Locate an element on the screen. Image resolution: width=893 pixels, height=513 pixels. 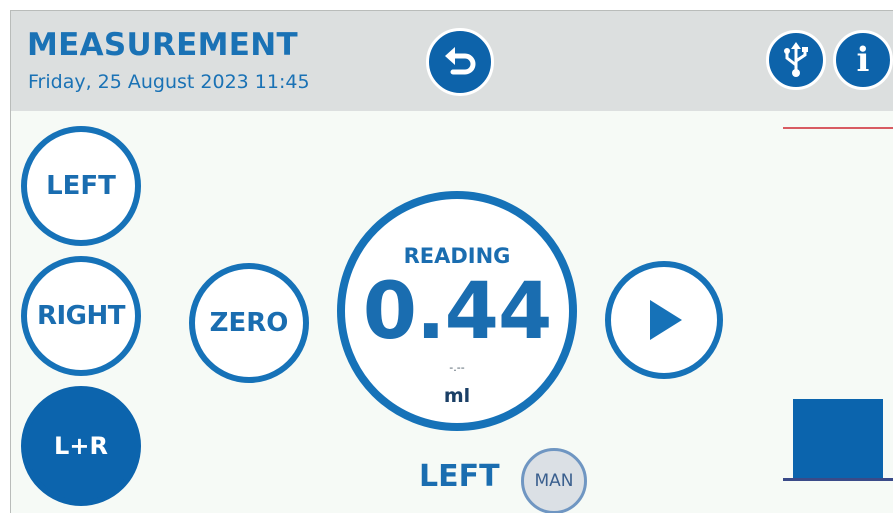
back-arrow-icon is located at coordinates (460, 61).